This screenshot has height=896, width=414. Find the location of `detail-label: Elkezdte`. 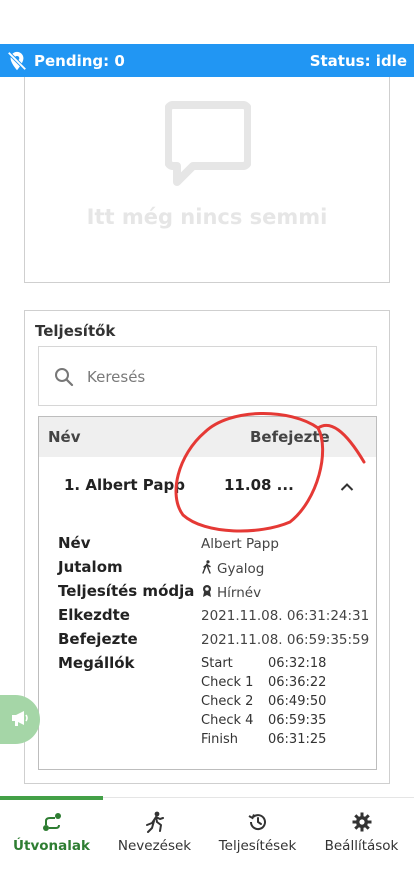

detail-label: Elkezdte is located at coordinates (94, 615).